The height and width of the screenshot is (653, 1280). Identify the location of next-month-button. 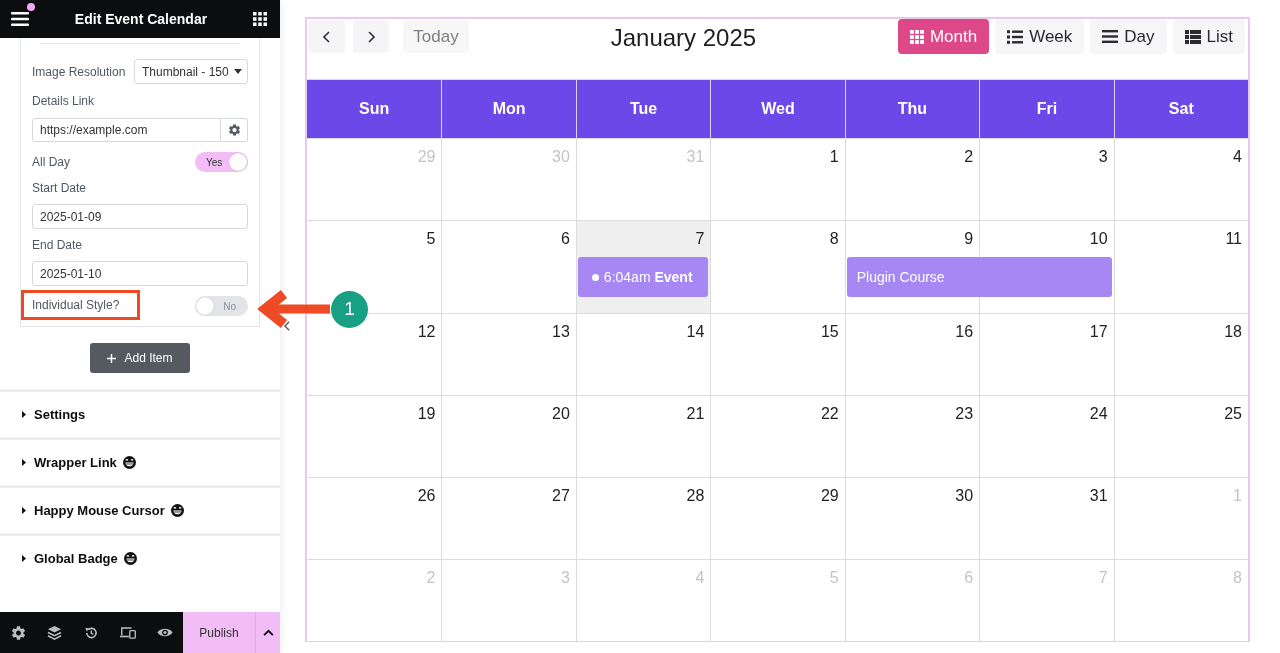
(371, 36).